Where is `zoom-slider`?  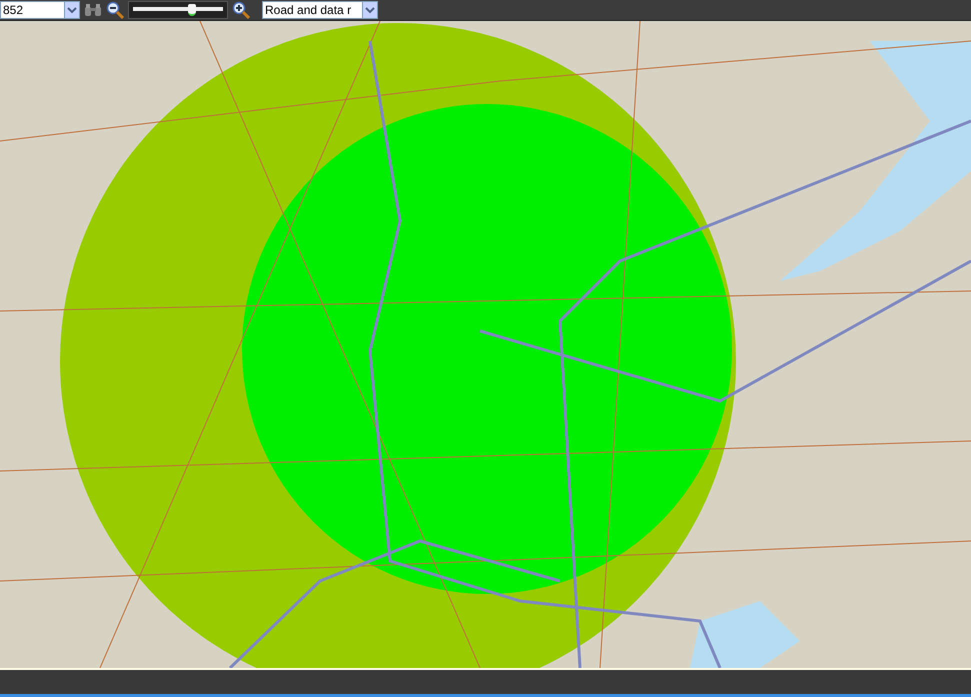
zoom-slider is located at coordinates (178, 10).